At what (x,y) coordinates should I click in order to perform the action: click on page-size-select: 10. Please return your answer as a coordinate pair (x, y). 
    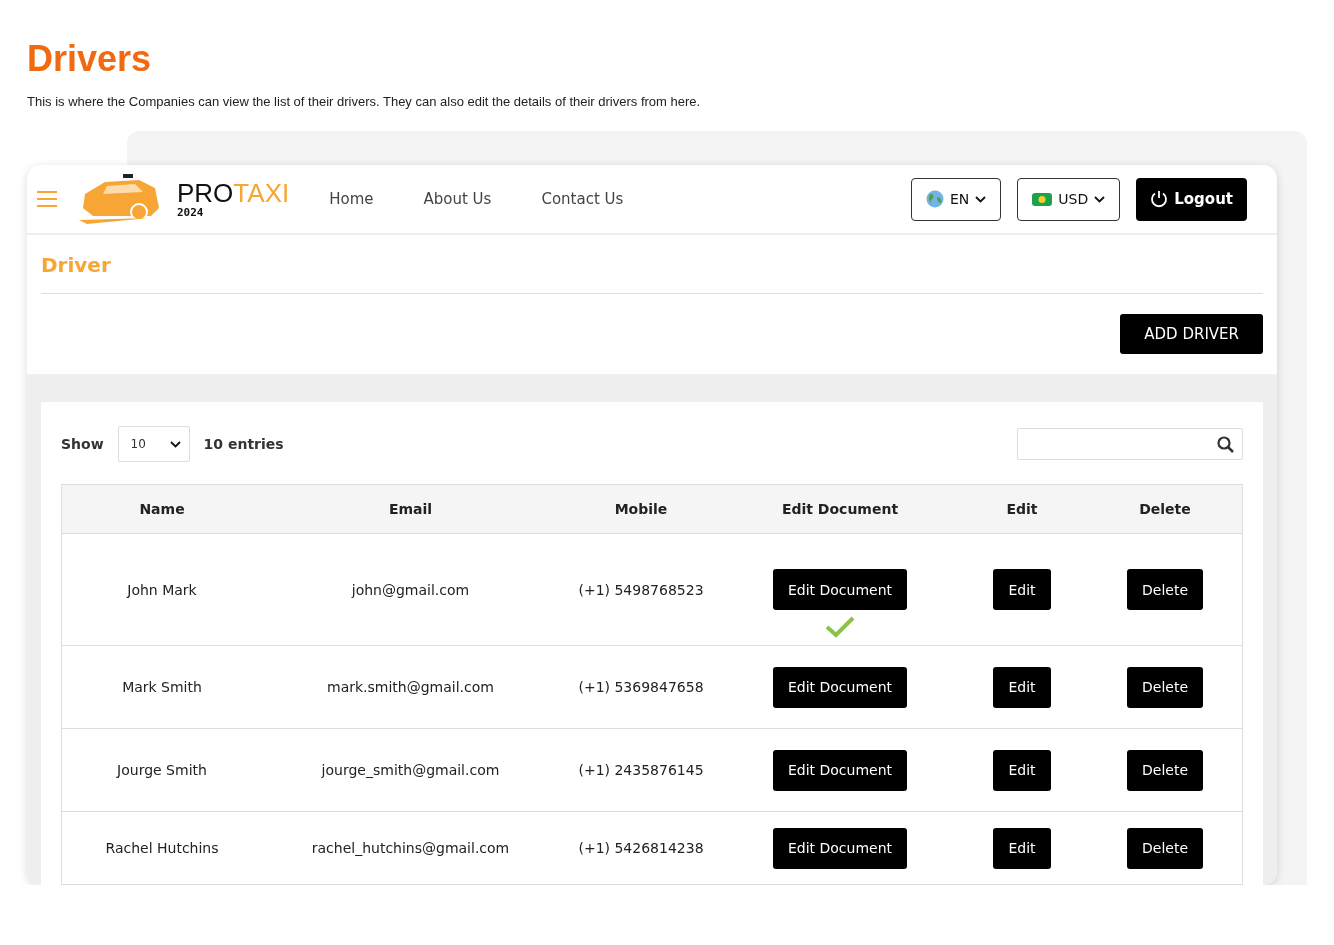
    Looking at the image, I should click on (153, 444).